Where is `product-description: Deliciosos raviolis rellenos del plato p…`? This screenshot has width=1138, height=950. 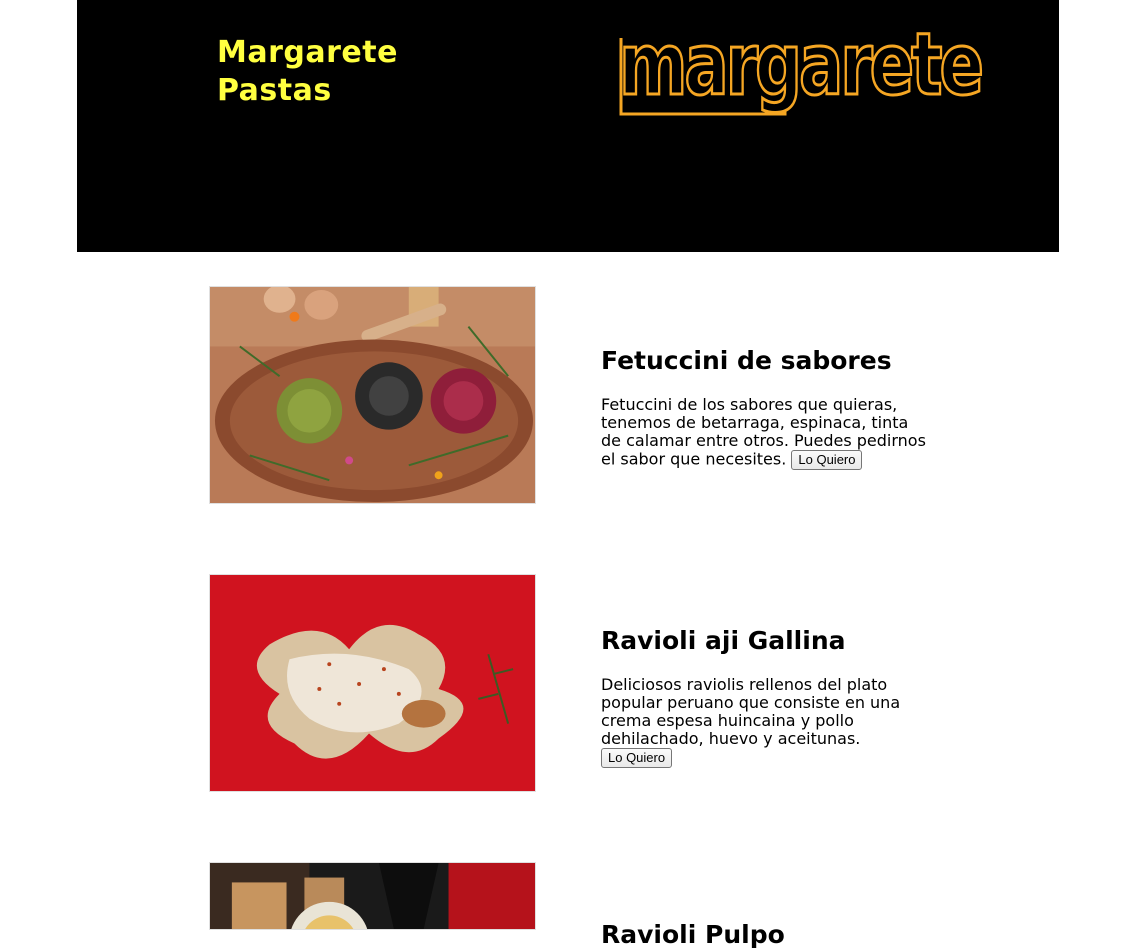 product-description: Deliciosos raviolis rellenos del plato p… is located at coordinates (766, 722).